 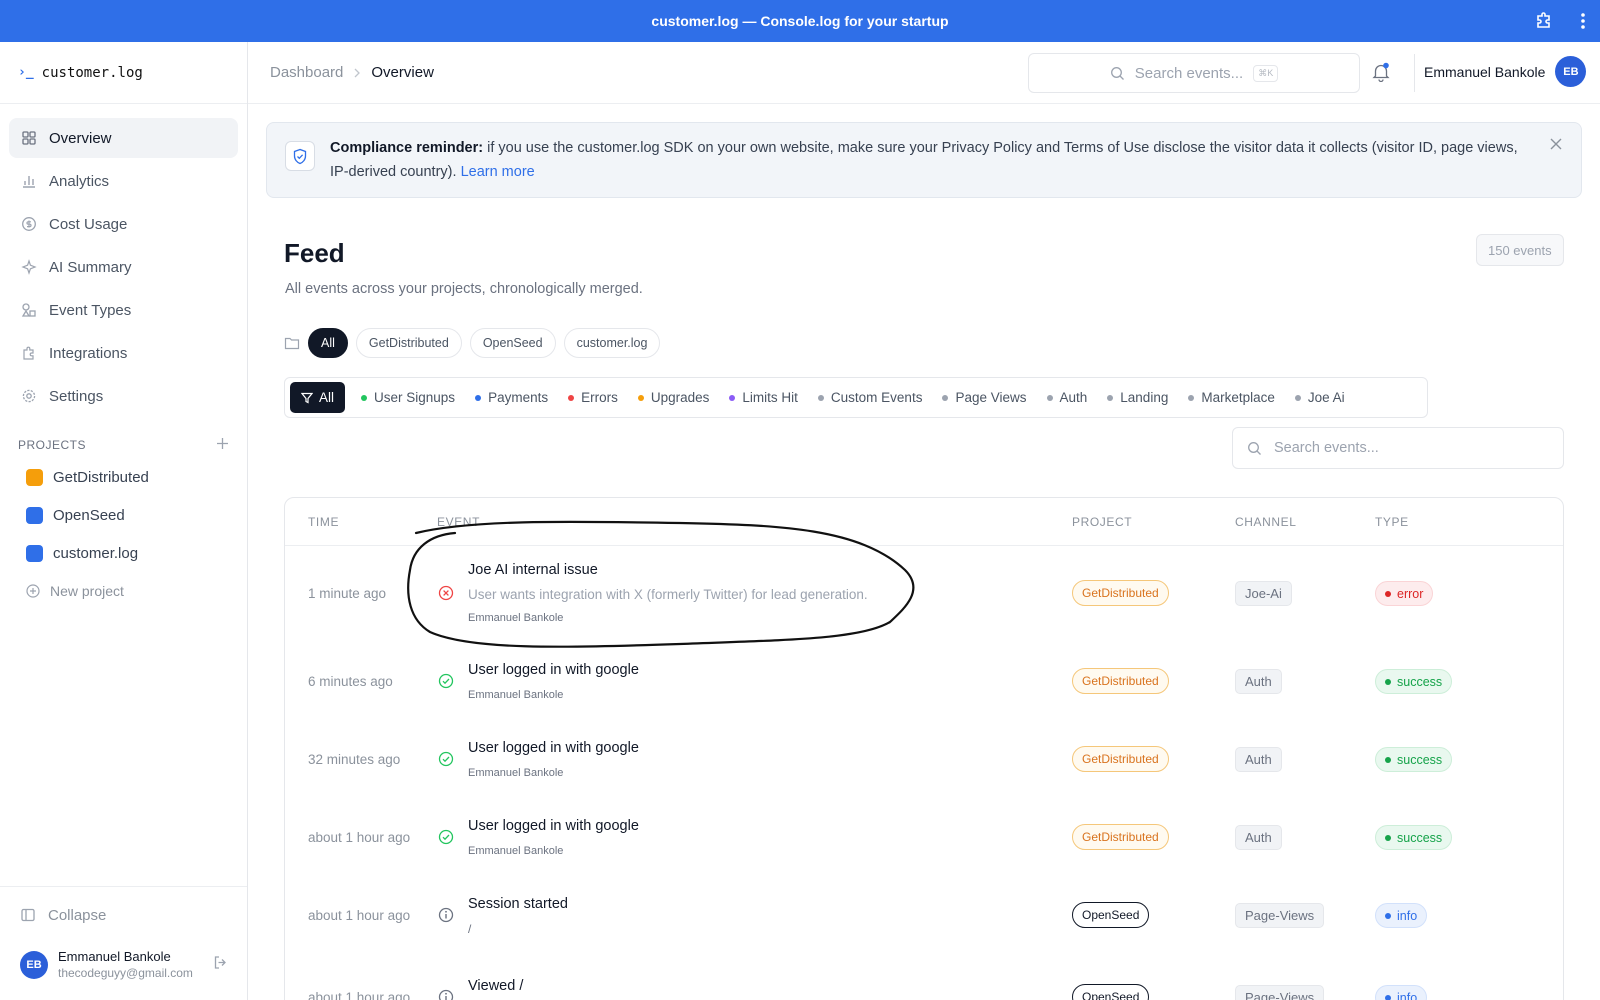 What do you see at coordinates (402, 72) in the screenshot?
I see `breadcrumb-current: Overview` at bounding box center [402, 72].